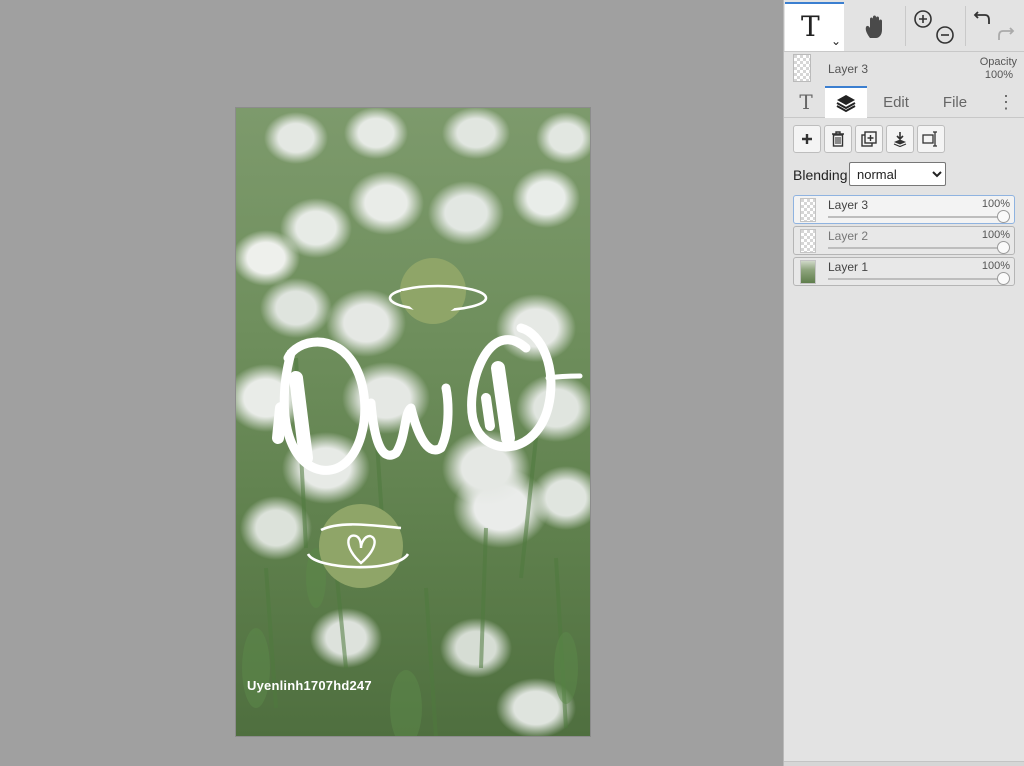 This screenshot has height=766, width=1024. What do you see at coordinates (358, 546) in the screenshot?
I see `bottom-planet-heart-icon` at bounding box center [358, 546].